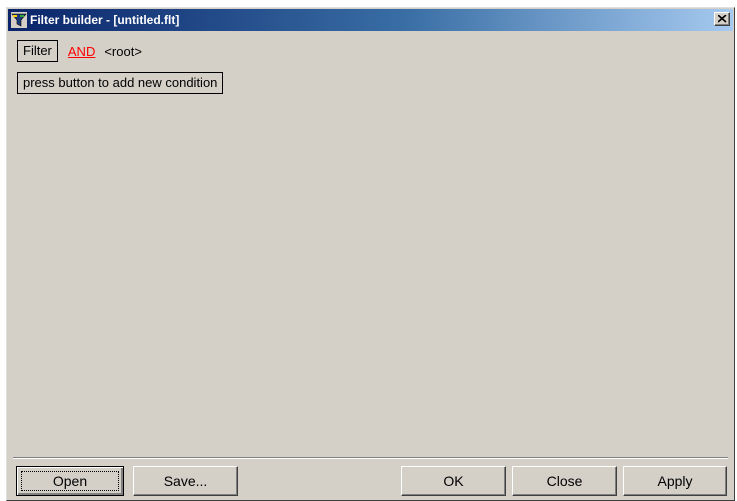 This screenshot has width=737, height=501. Describe the element at coordinates (370, 20) in the screenshot. I see `title-bar: Filter builder - [untitled.flt]` at that location.